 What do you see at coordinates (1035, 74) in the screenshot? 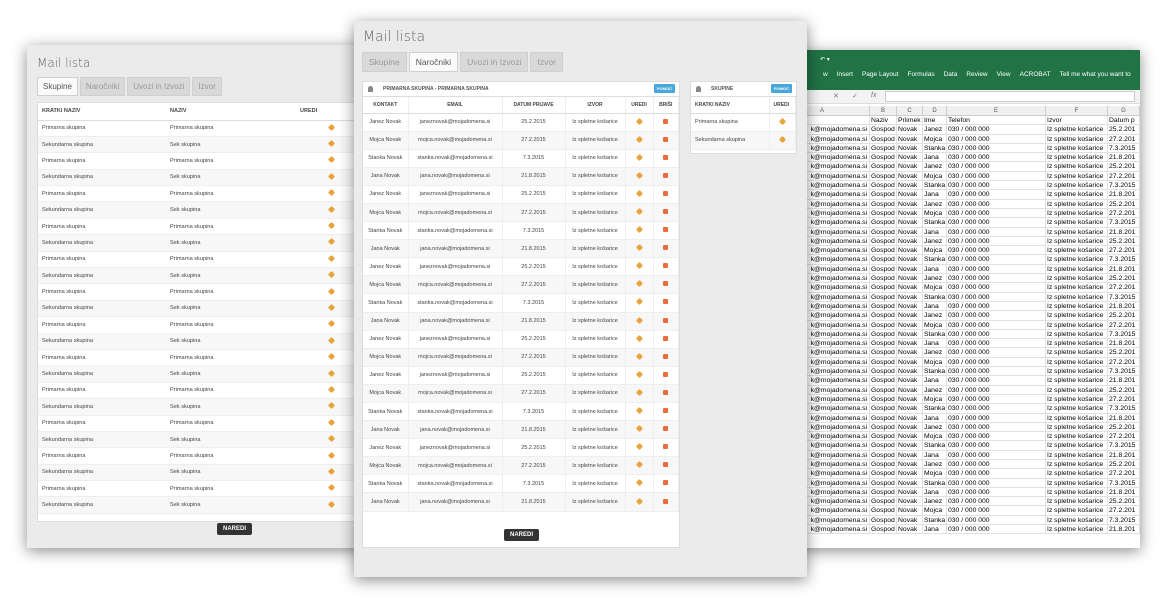
I see `ribbon-tab: ACROBAT` at bounding box center [1035, 74].